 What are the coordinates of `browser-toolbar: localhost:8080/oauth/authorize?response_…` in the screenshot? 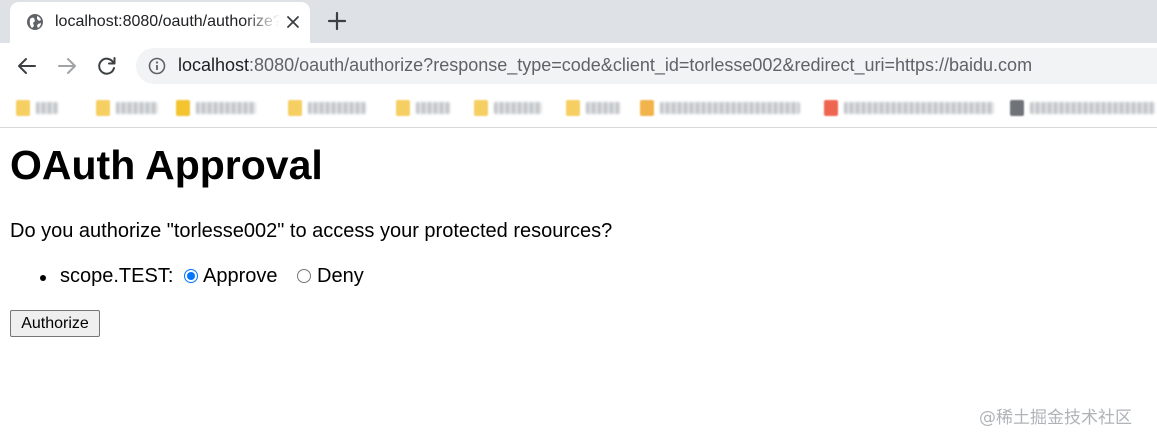 It's located at (578, 66).